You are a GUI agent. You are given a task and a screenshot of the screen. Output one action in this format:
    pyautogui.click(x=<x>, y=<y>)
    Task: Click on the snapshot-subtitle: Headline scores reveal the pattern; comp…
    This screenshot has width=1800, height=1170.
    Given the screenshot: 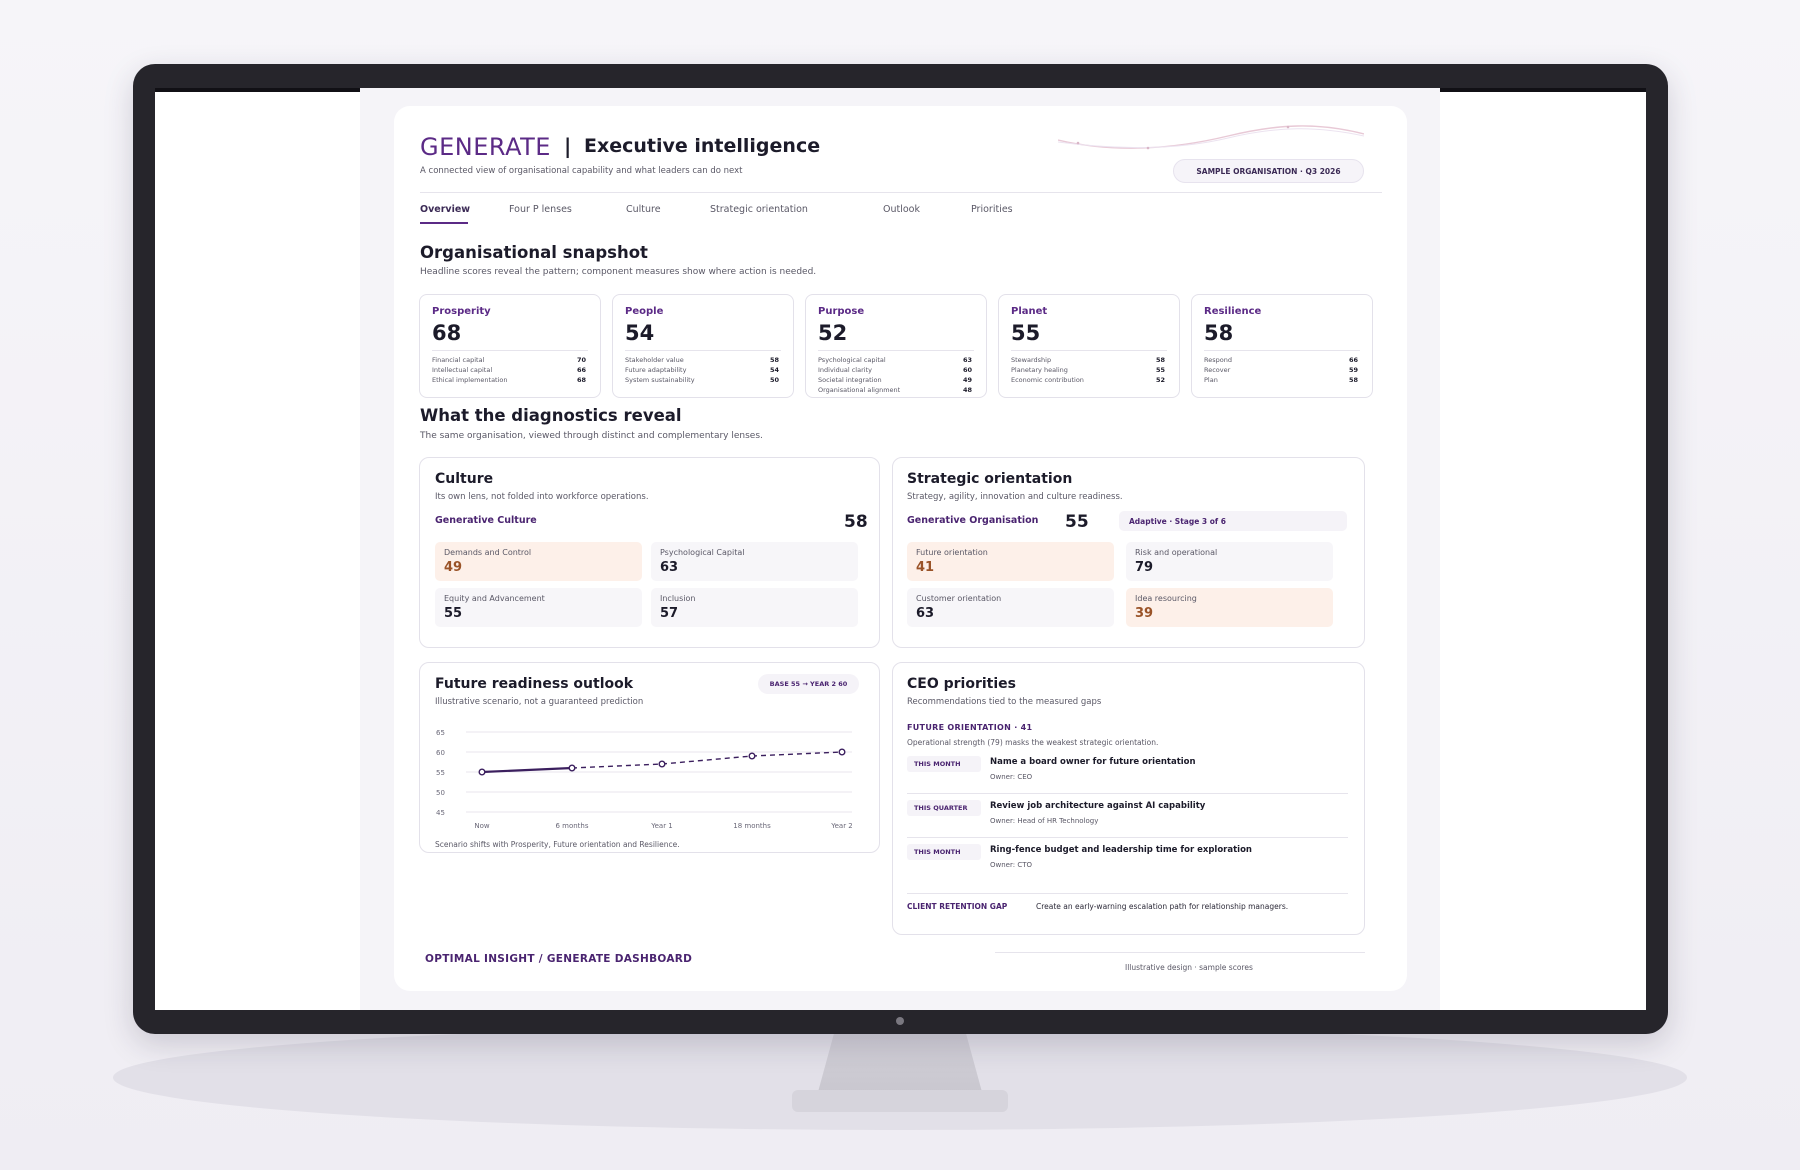 What is the action you would take?
    pyautogui.click(x=618, y=272)
    